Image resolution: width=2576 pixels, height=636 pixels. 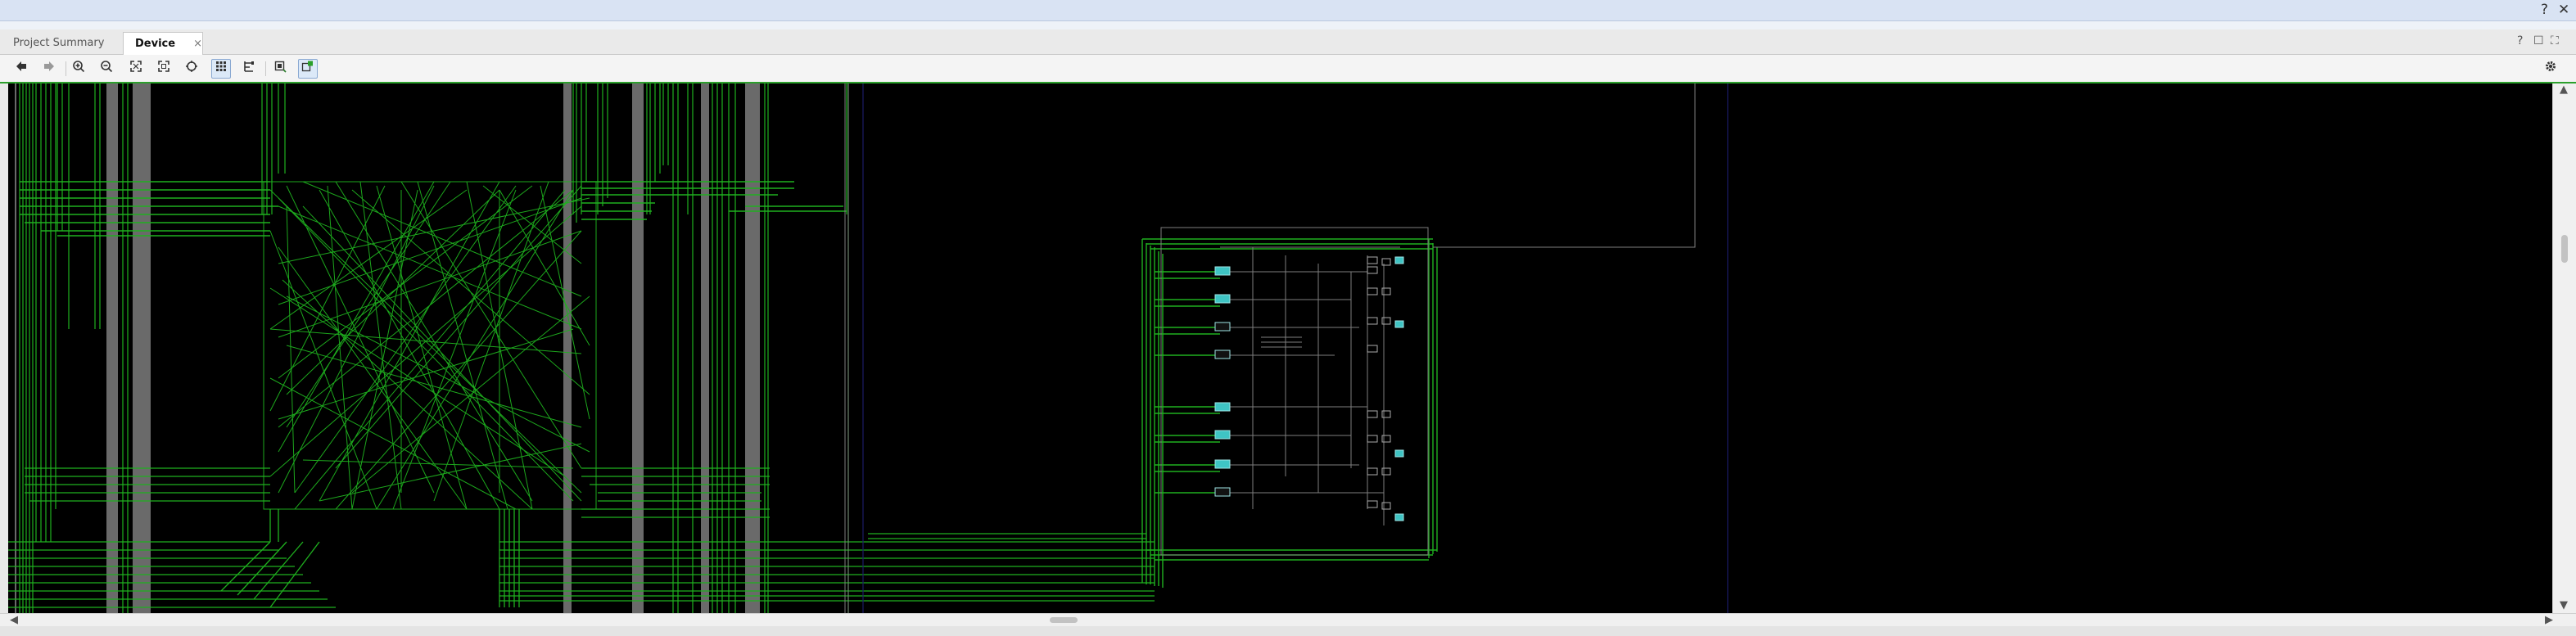 I want to click on gear-icon, so click(x=2550, y=69).